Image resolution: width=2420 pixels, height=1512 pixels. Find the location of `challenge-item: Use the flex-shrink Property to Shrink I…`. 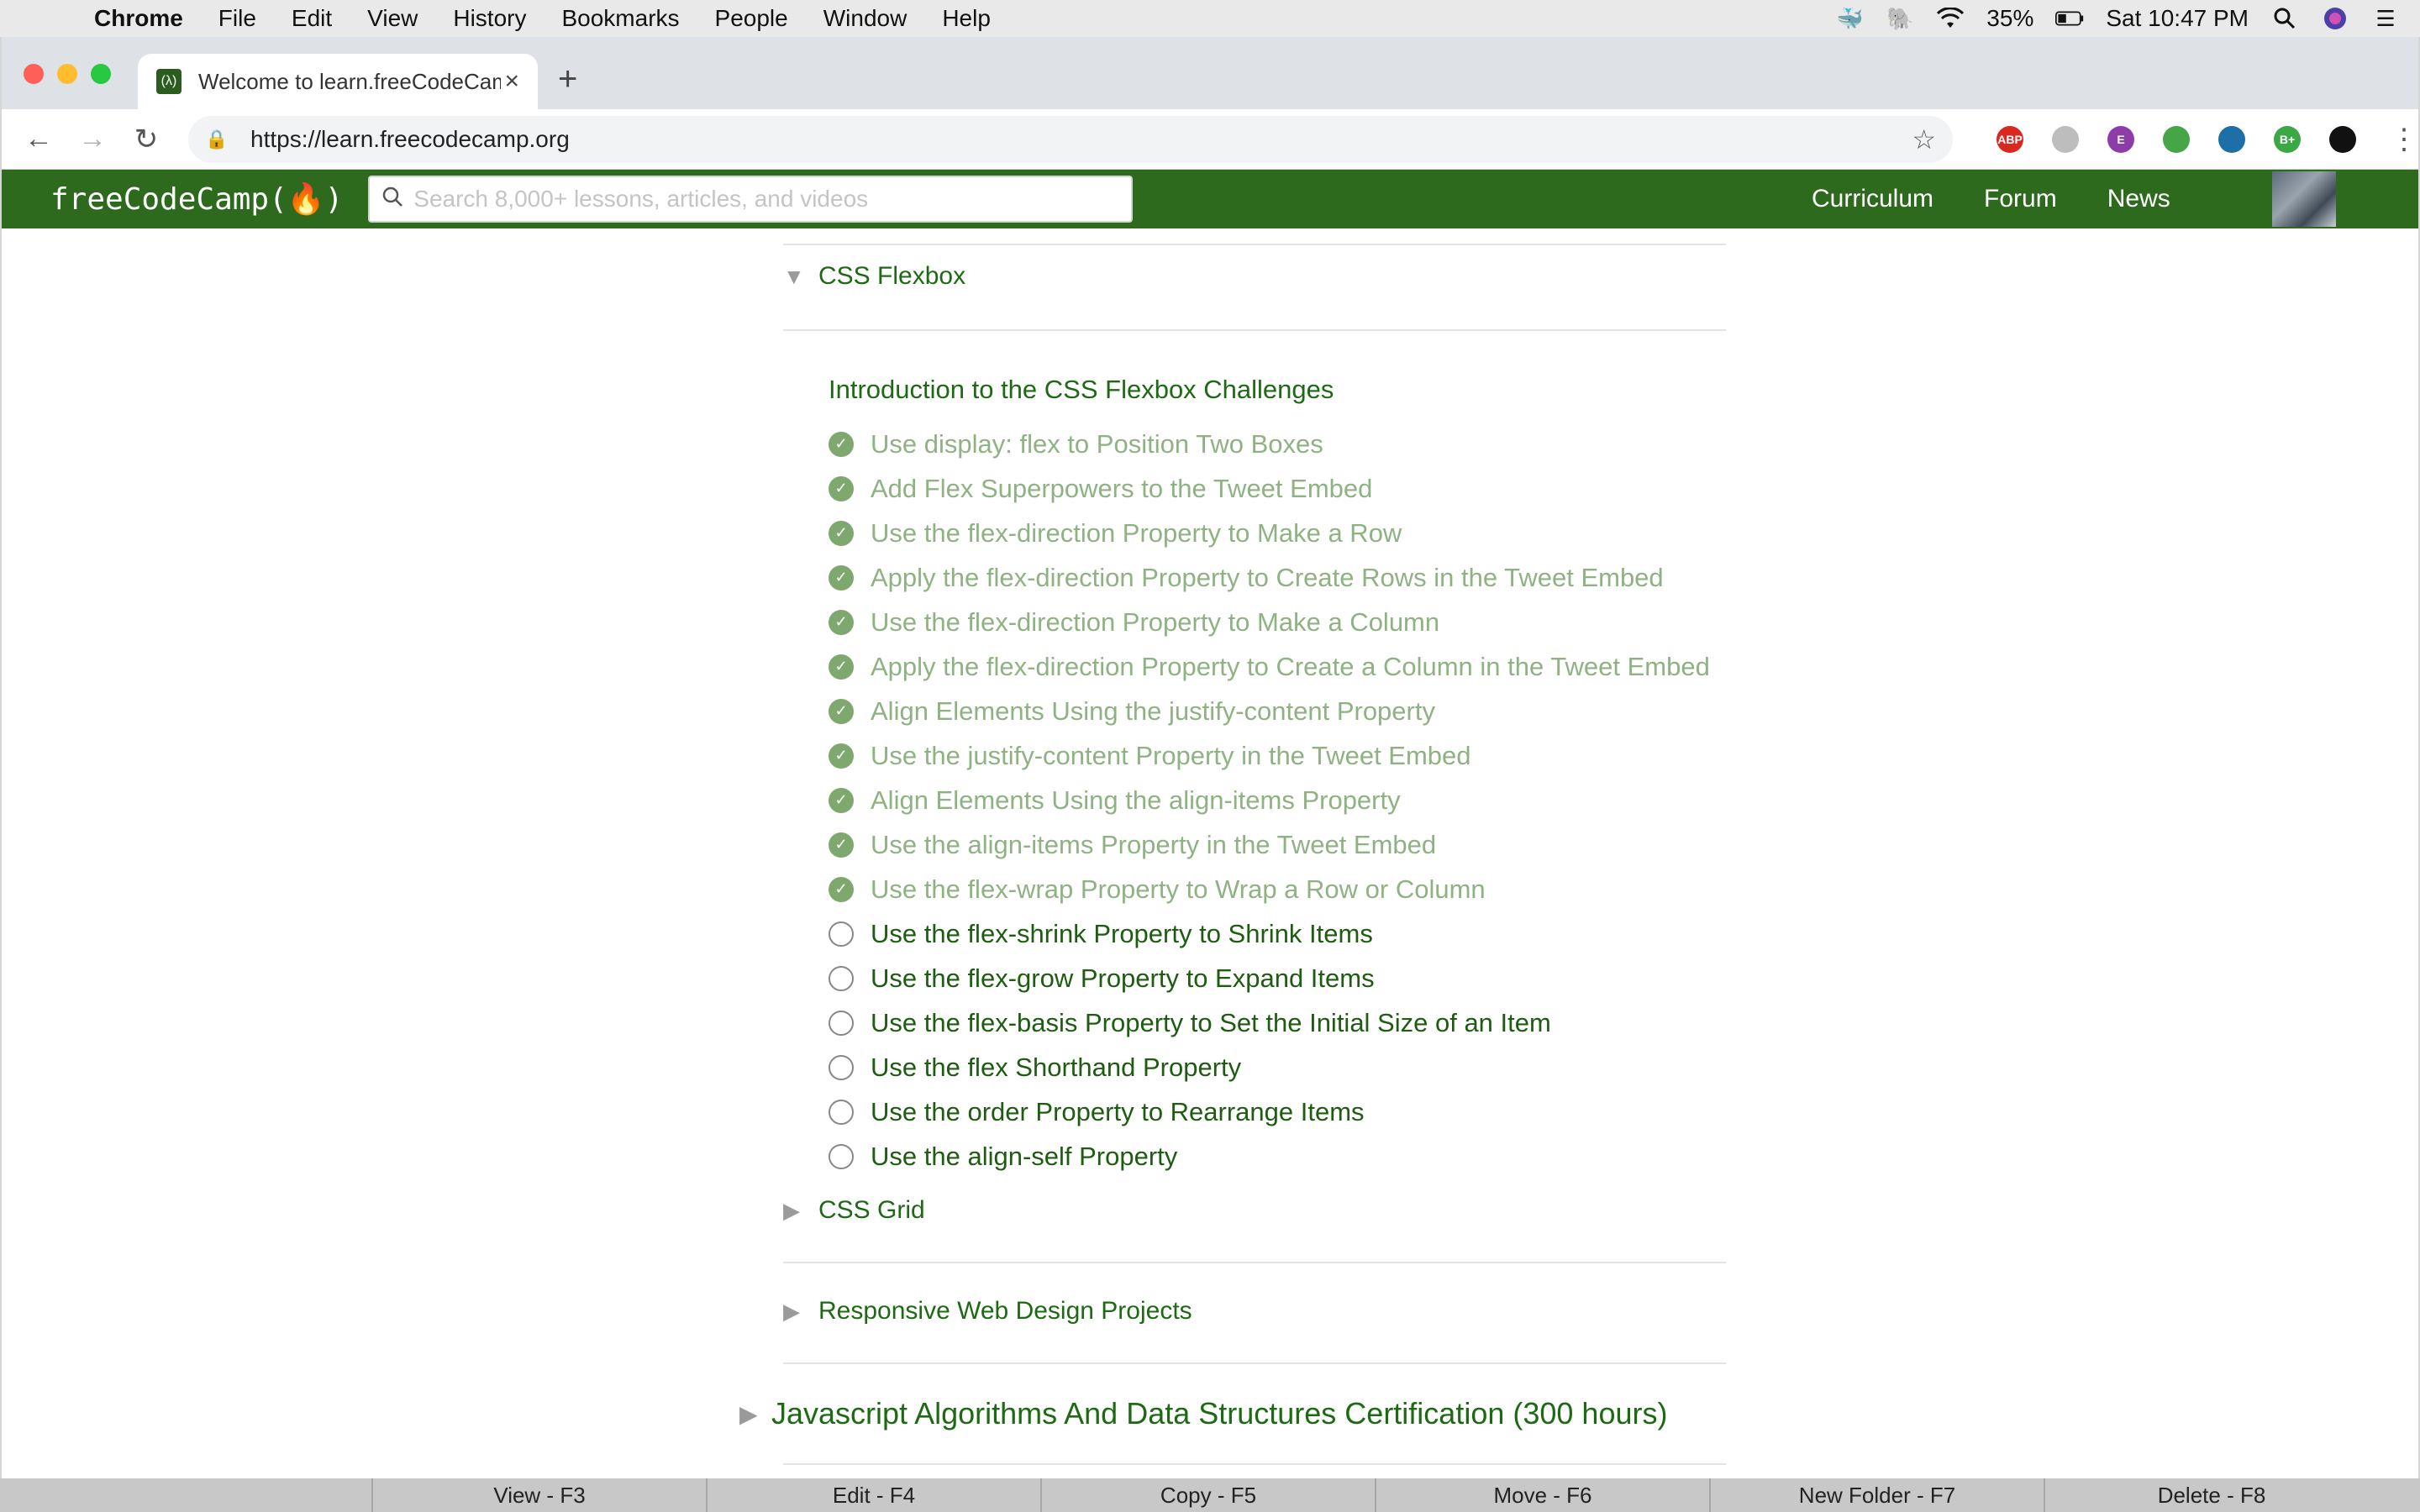

challenge-item: Use the flex-shrink Property to Shrink I… is located at coordinates (1269, 933).